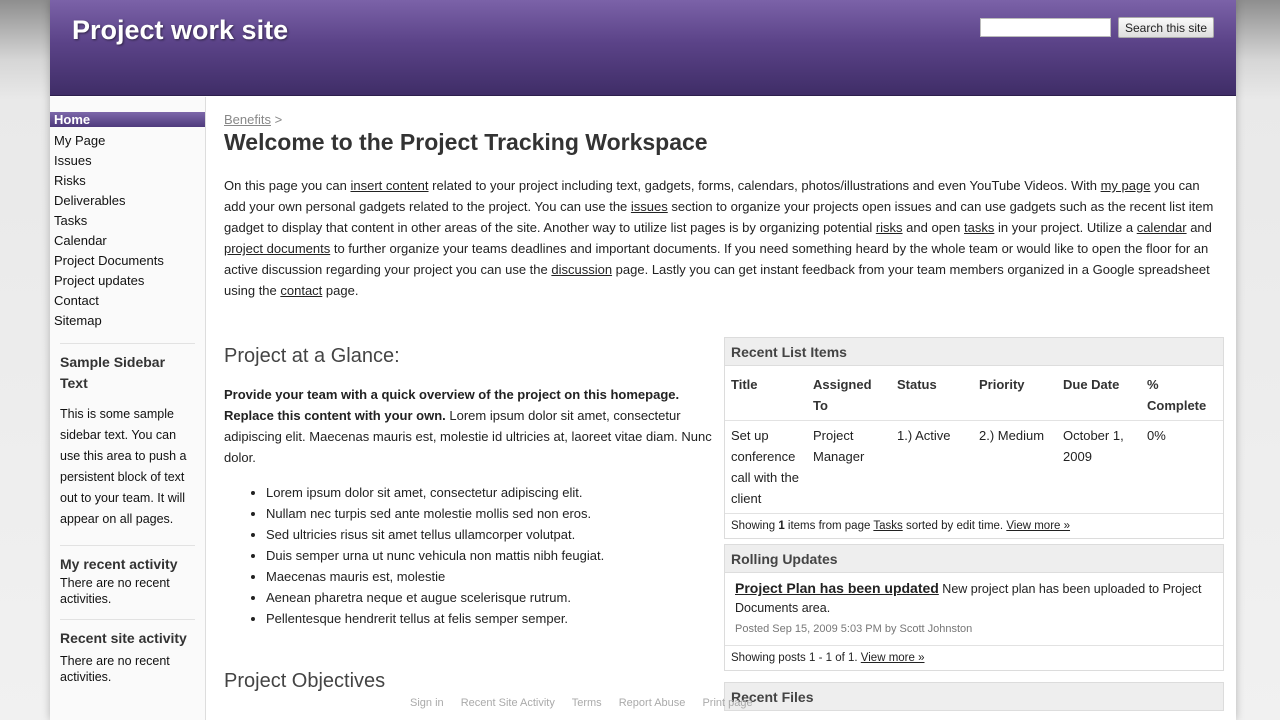 This screenshot has width=1280, height=720. I want to click on column-header: Due Date, so click(1091, 384).